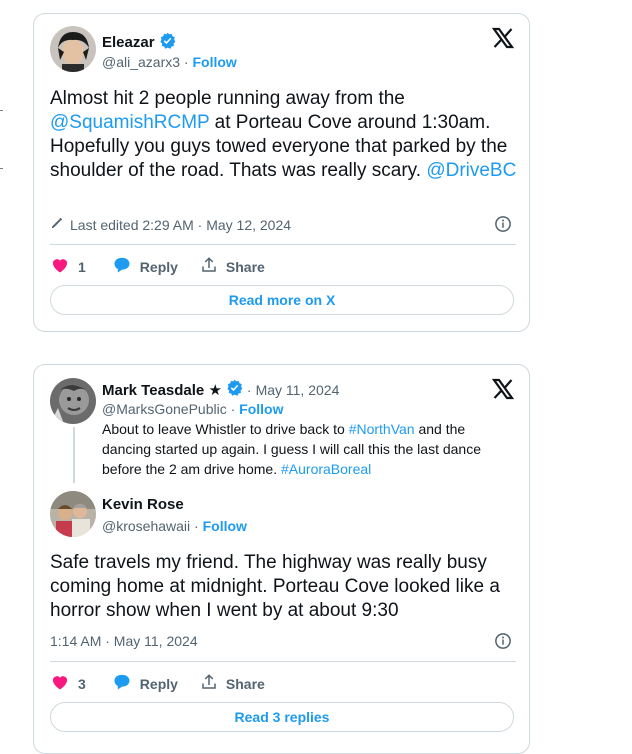 The width and height of the screenshot is (632, 754). Describe the element at coordinates (128, 42) in the screenshot. I see `author-name: Eleazar` at that location.